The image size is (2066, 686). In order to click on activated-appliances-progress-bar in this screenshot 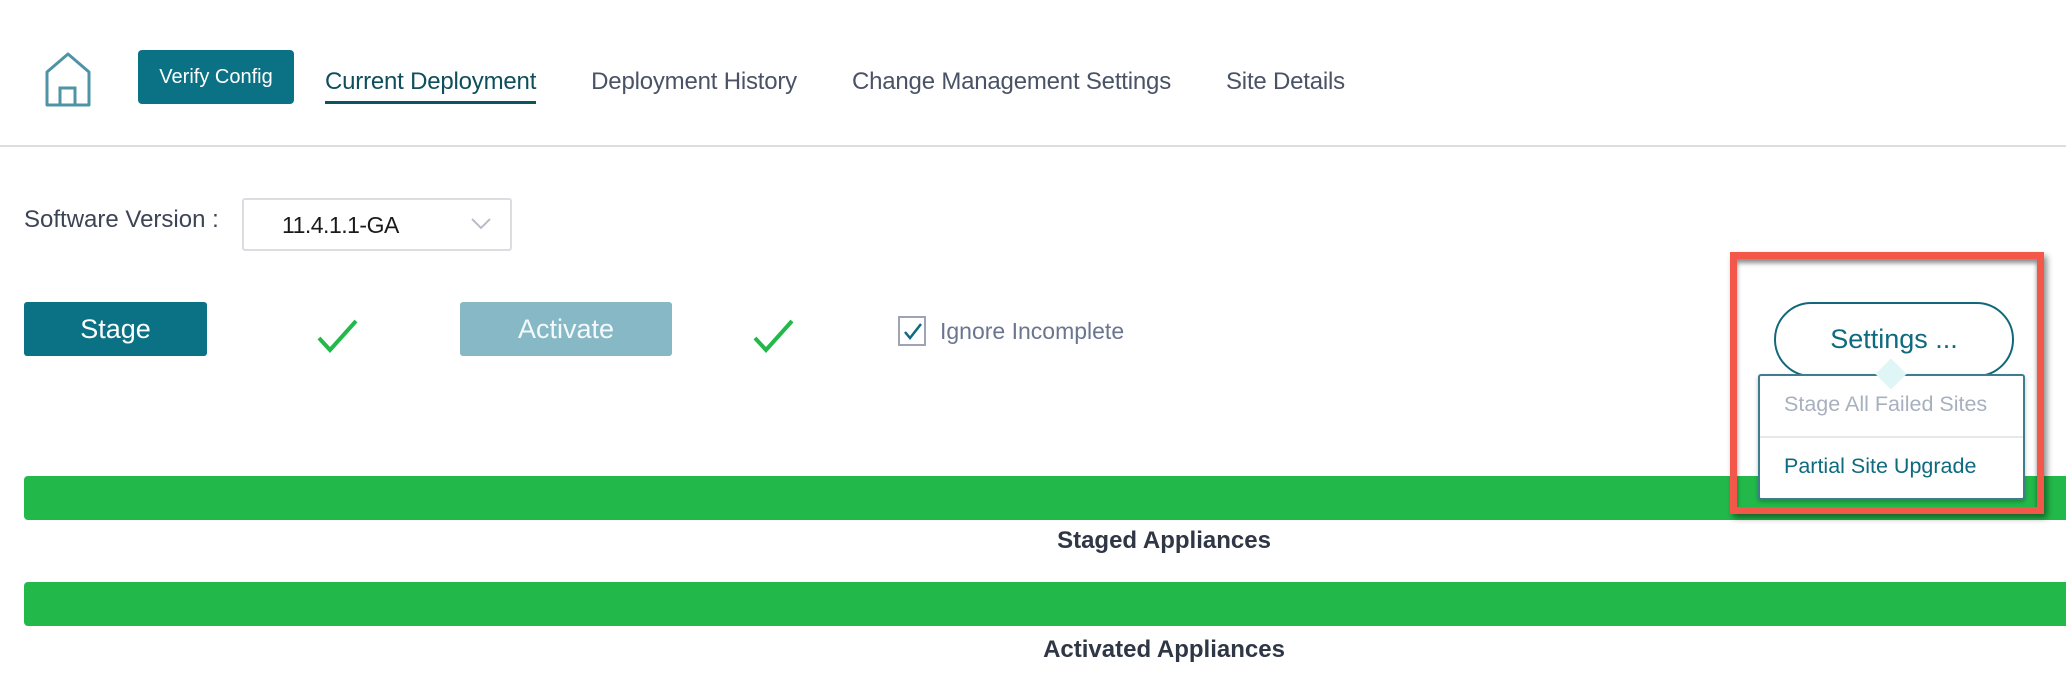, I will do `click(1045, 604)`.